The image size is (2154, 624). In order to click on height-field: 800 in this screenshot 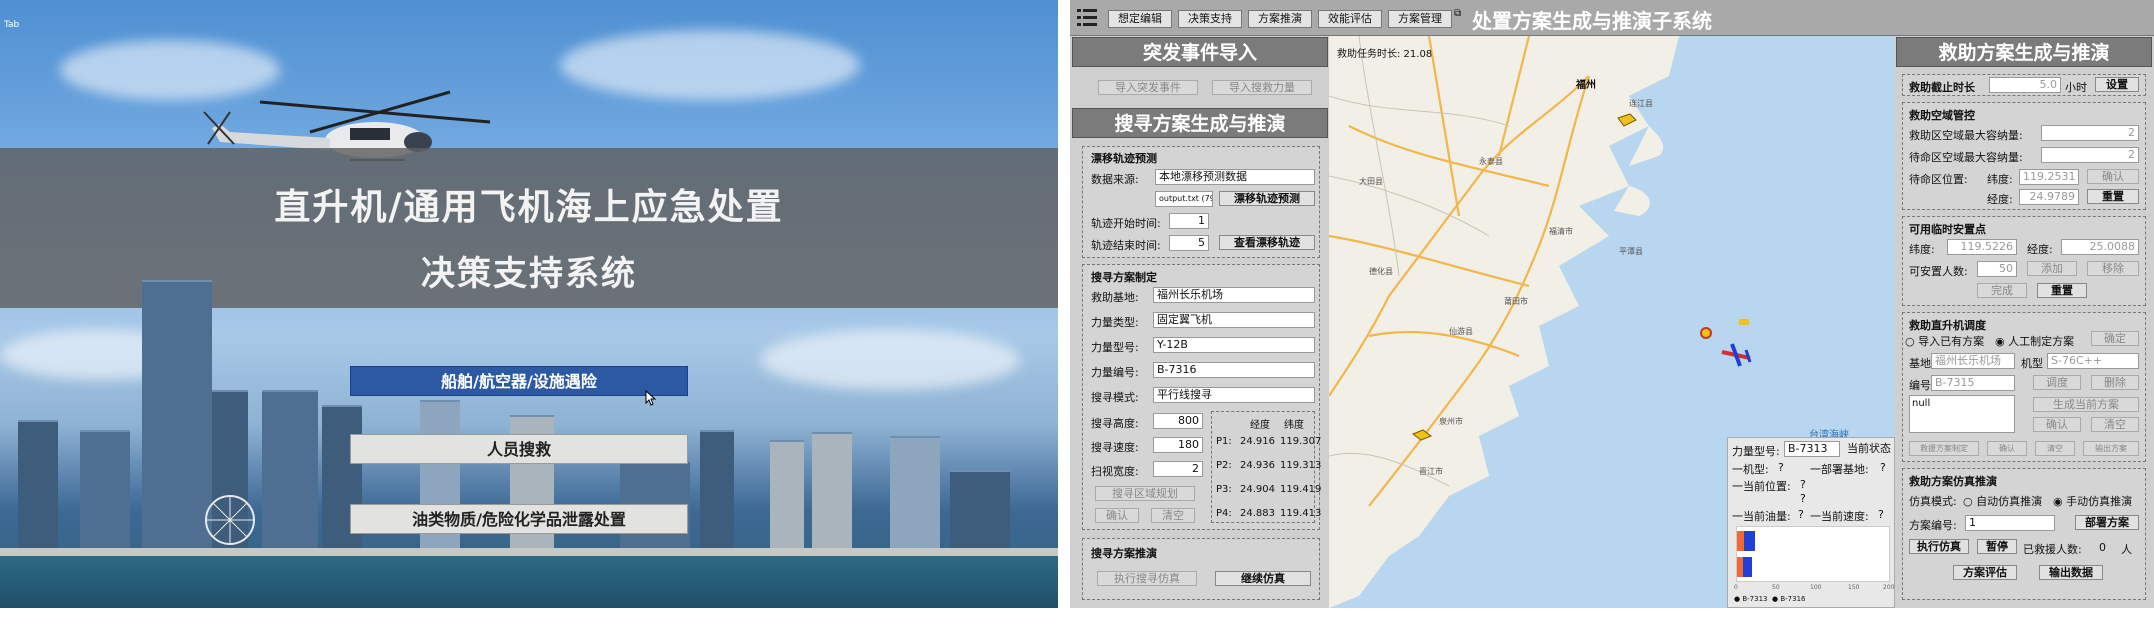, I will do `click(1178, 421)`.